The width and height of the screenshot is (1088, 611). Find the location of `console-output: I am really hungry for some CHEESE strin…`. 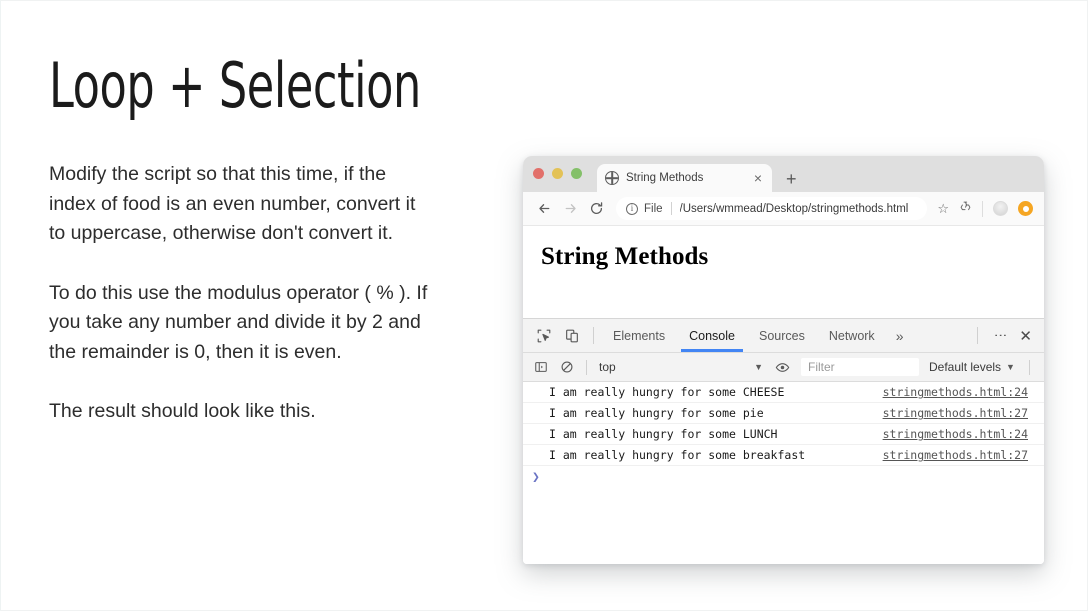

console-output: I am really hungry for some CHEESE strin… is located at coordinates (783, 473).